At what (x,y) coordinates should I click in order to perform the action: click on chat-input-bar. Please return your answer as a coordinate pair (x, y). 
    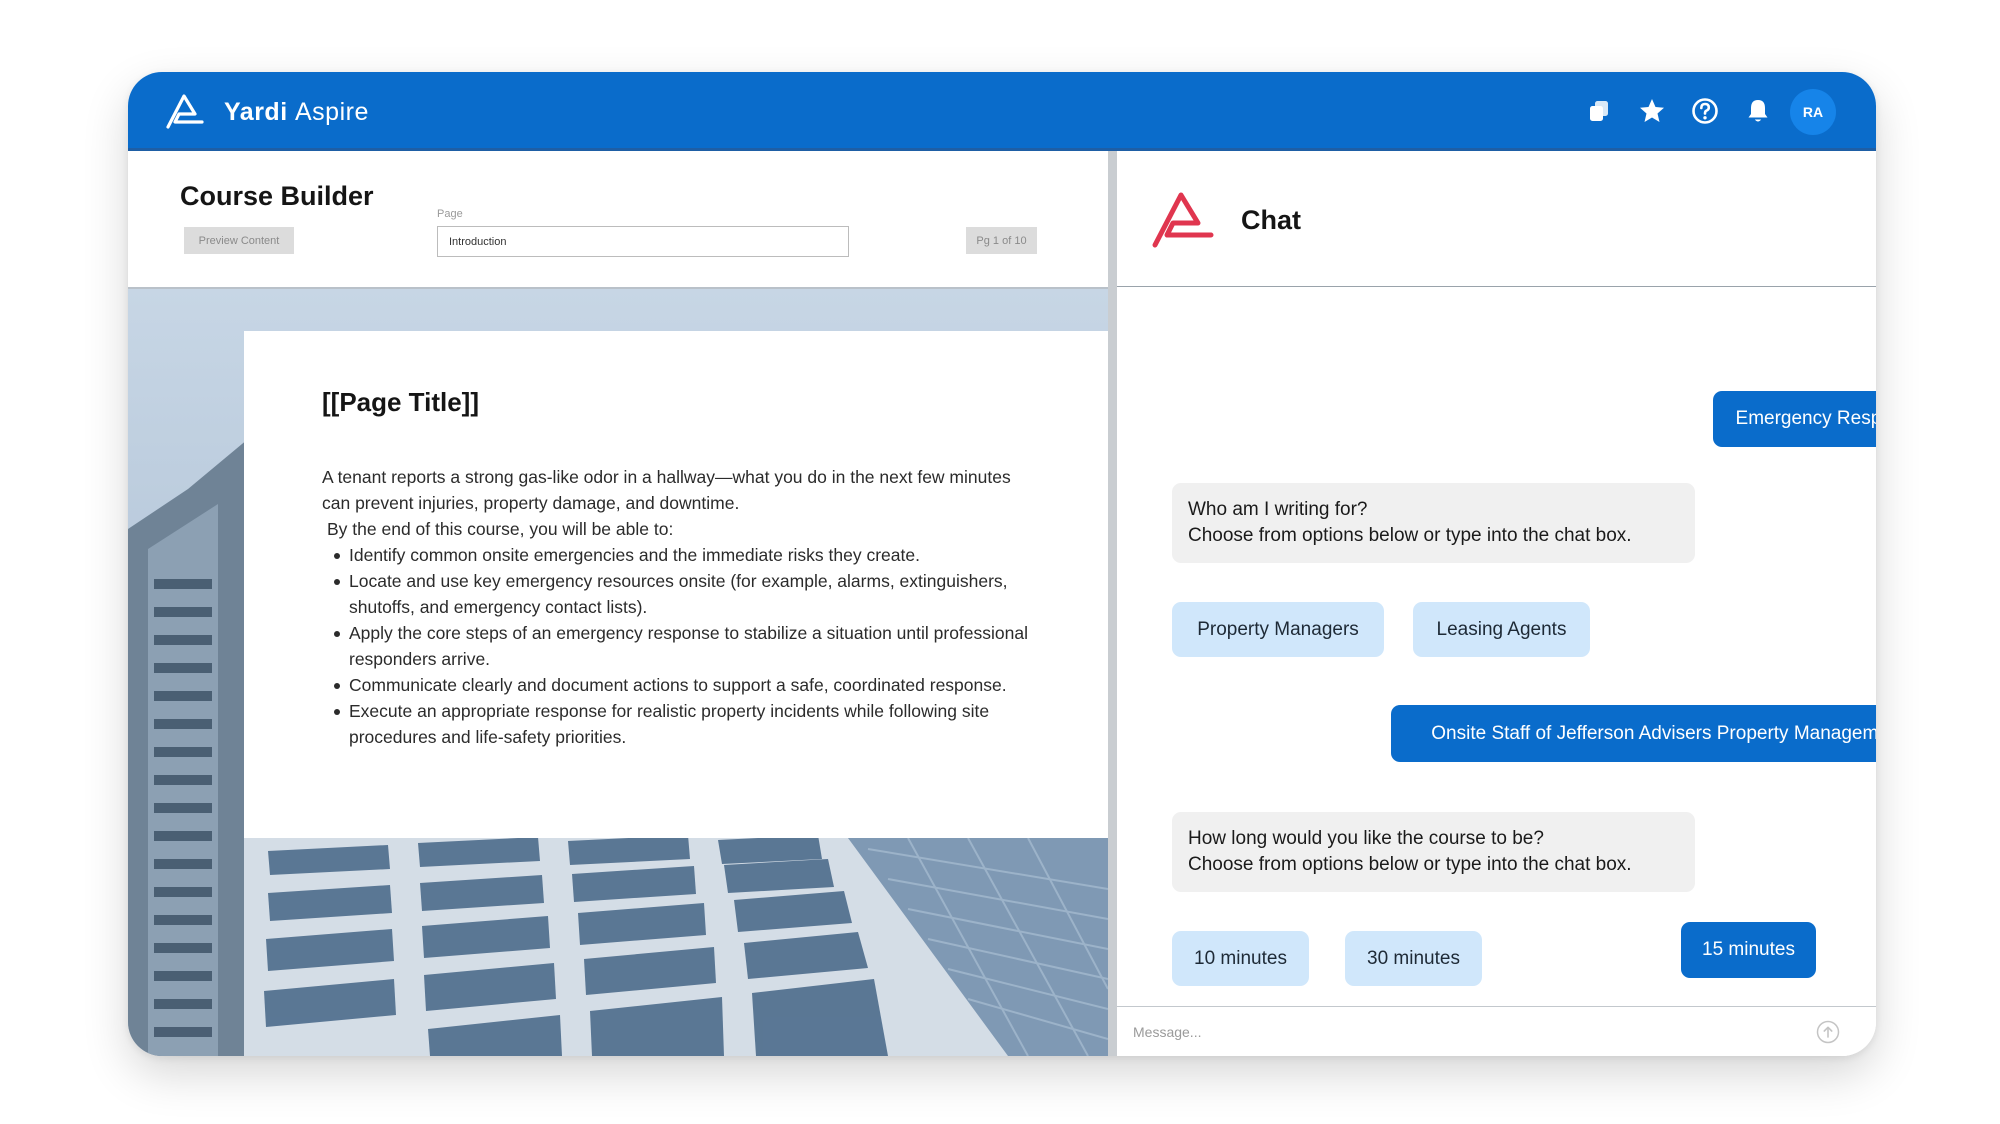
    Looking at the image, I should click on (1496, 1031).